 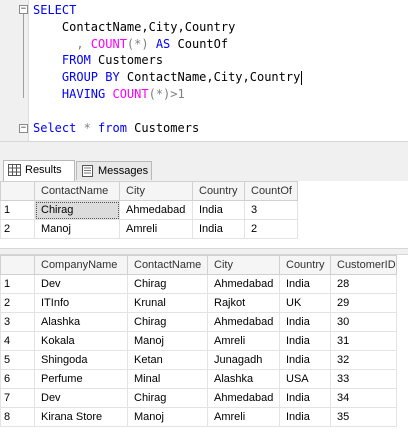 I want to click on table-row: 5 Shingoda Ketan Junagadh India 32, so click(x=198, y=360).